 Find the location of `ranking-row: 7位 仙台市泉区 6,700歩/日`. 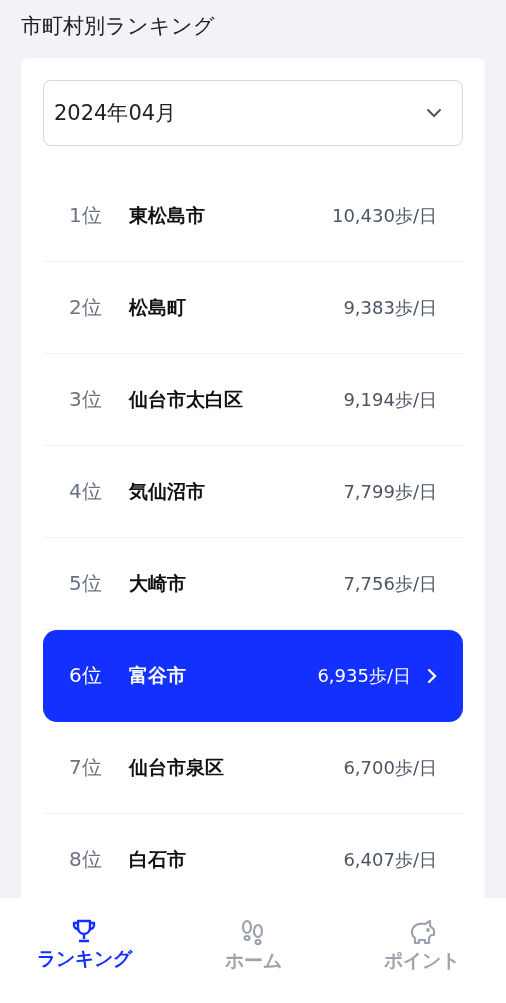

ranking-row: 7位 仙台市泉区 6,700歩/日 is located at coordinates (253, 768).